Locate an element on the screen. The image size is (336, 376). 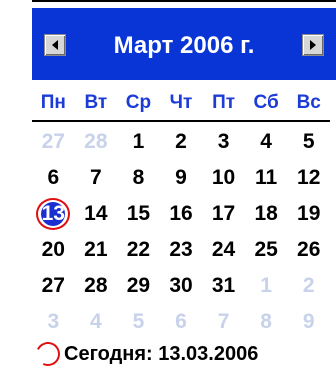
right-triangle-icon is located at coordinates (313, 45).